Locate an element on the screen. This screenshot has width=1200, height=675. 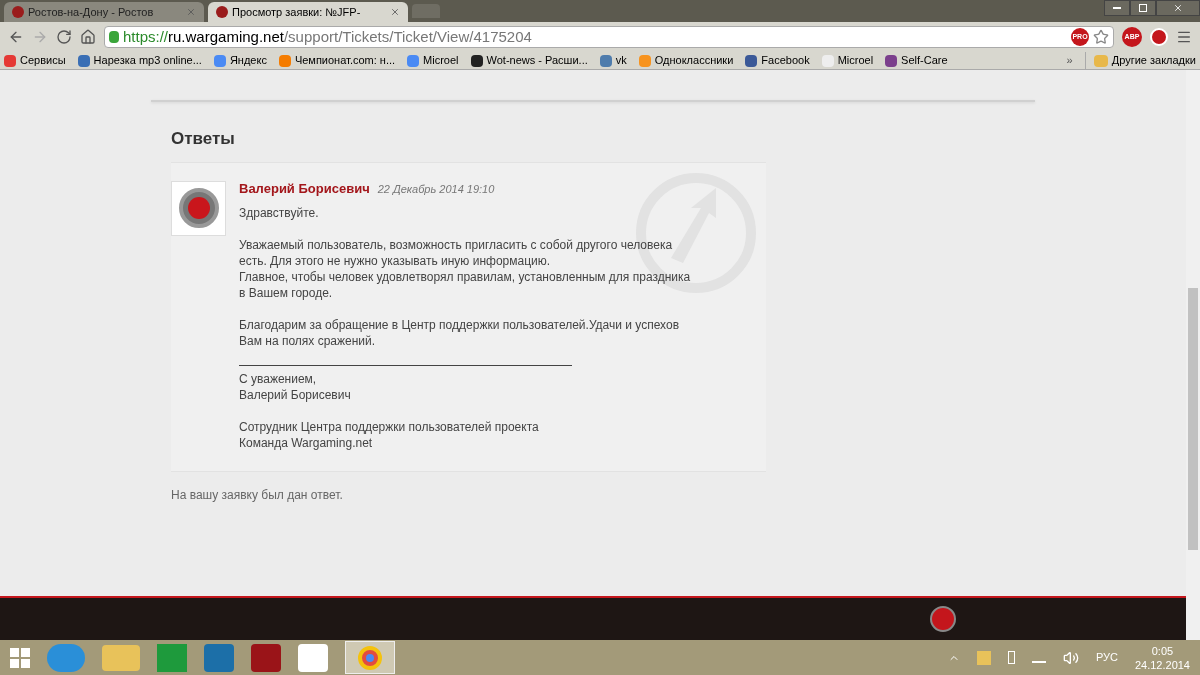
back-icon is located at coordinates (16, 37).